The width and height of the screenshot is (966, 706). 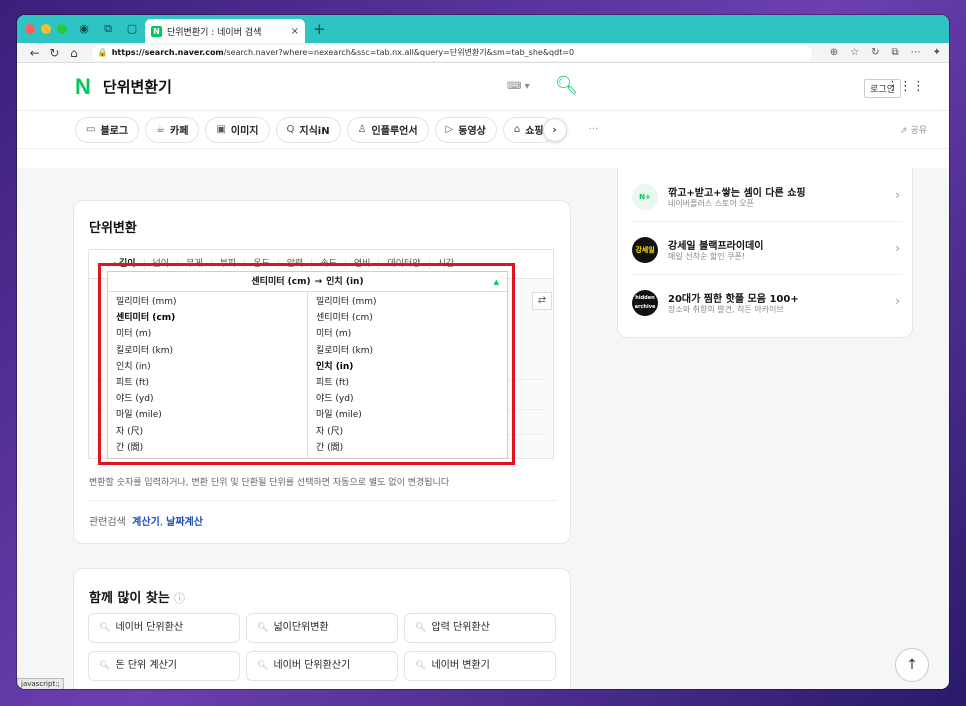 What do you see at coordinates (322, 666) in the screenshot?
I see `popular-item: 🔍︎ 네이버 단위환산기` at bounding box center [322, 666].